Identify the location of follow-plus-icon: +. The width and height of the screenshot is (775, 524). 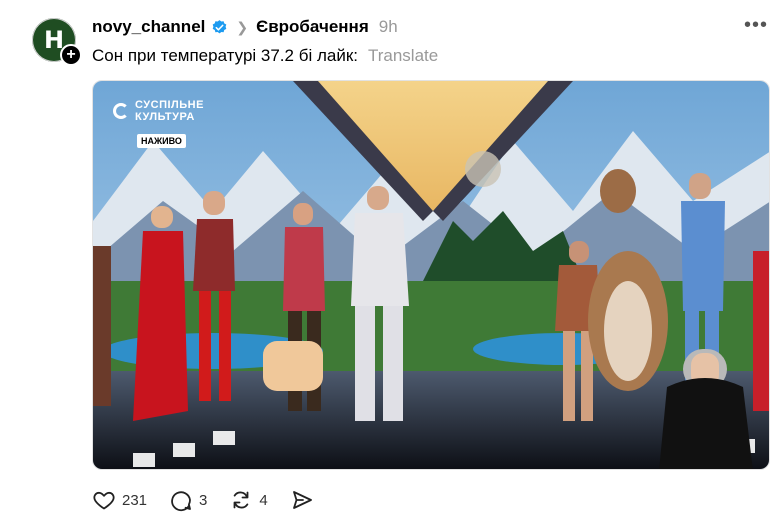
(71, 55).